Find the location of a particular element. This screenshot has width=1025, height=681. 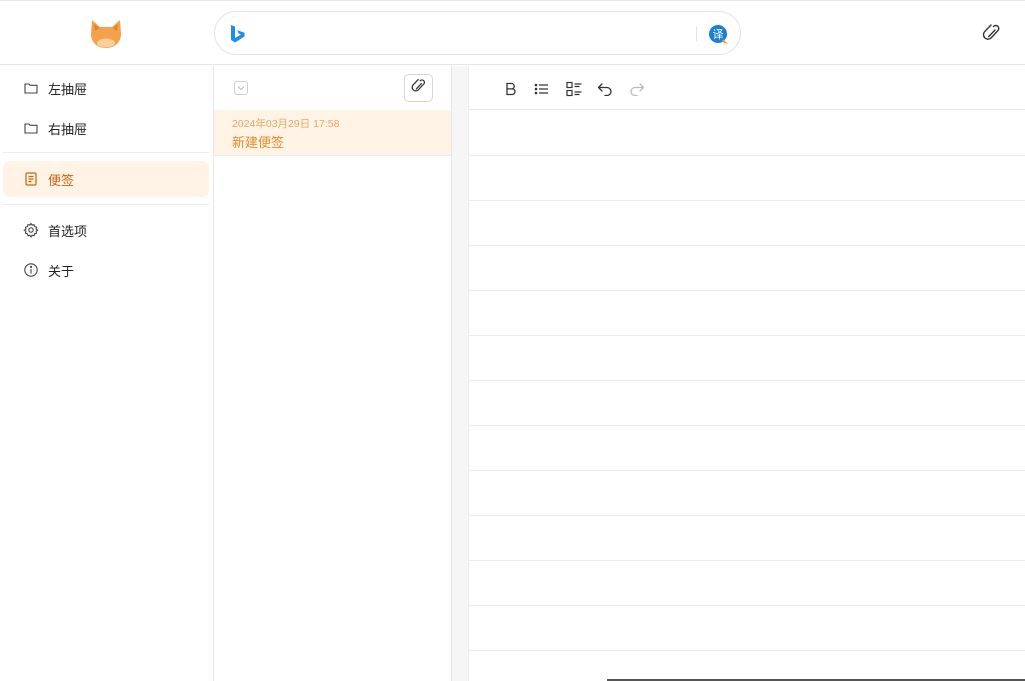

task-list-icon is located at coordinates (574, 89).